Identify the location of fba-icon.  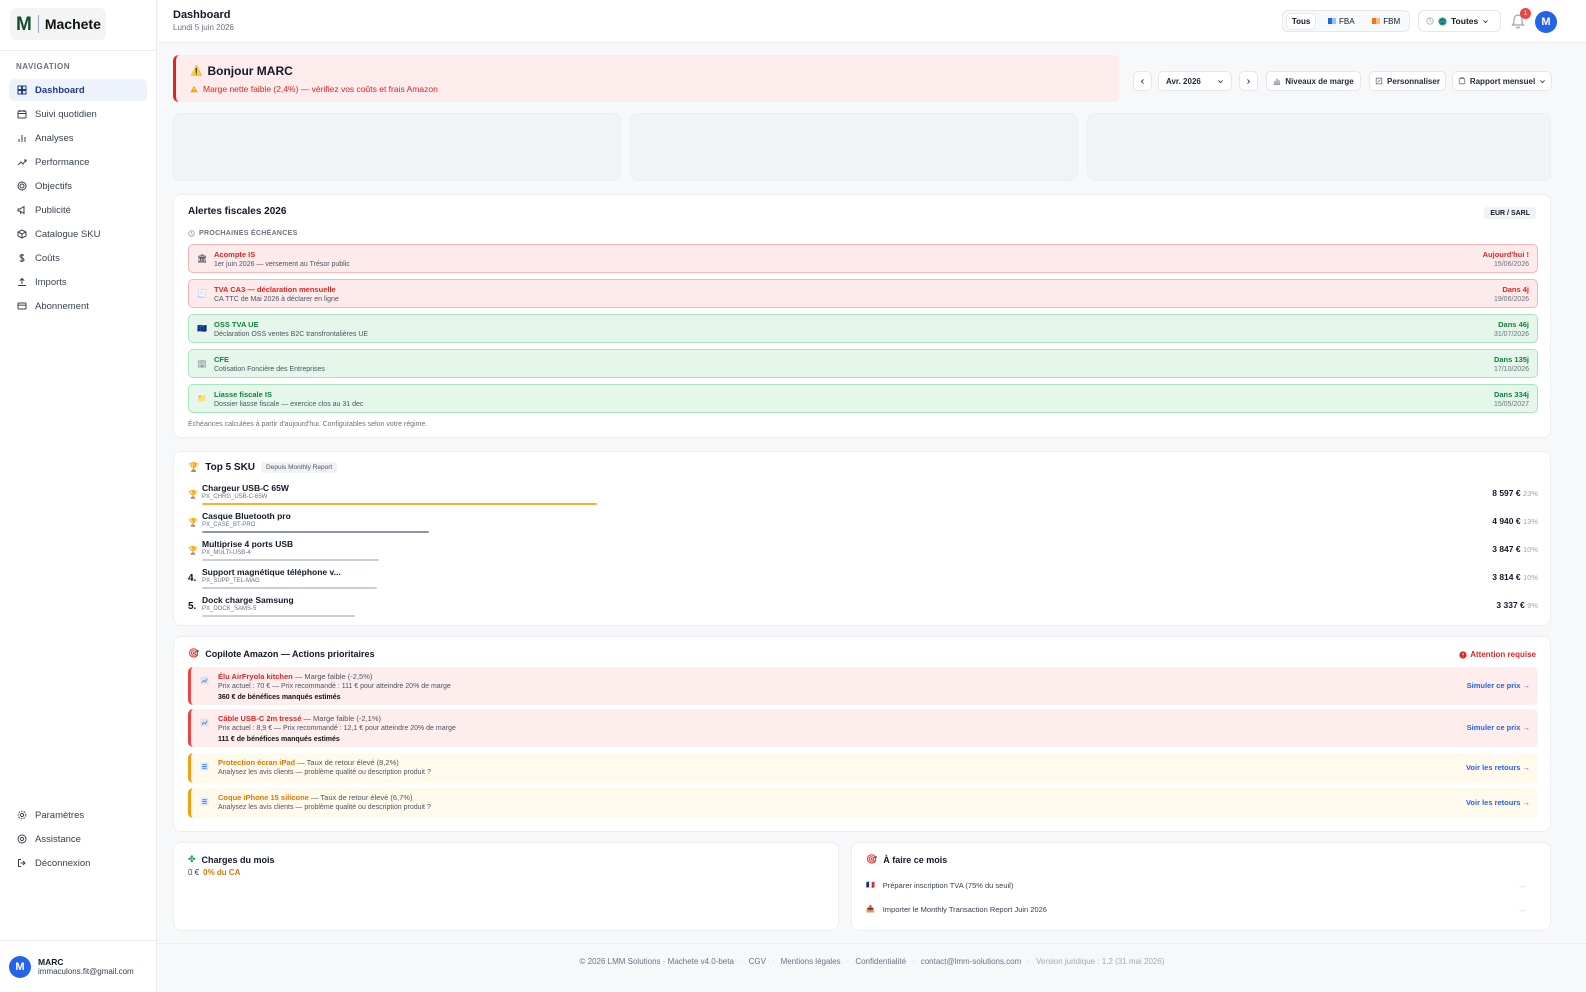
(1332, 21).